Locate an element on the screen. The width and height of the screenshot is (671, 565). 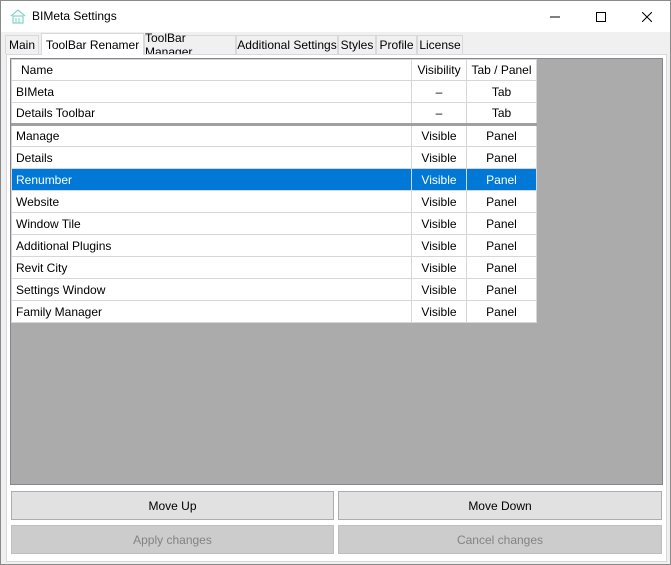
table-row: Details Toolbar – Tab is located at coordinates (274, 114).